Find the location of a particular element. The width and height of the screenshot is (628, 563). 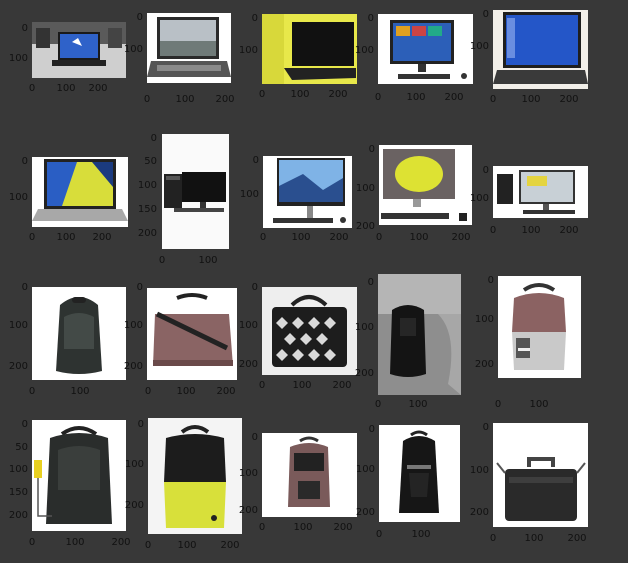

laptop-desk-icon is located at coordinates (79, 50).